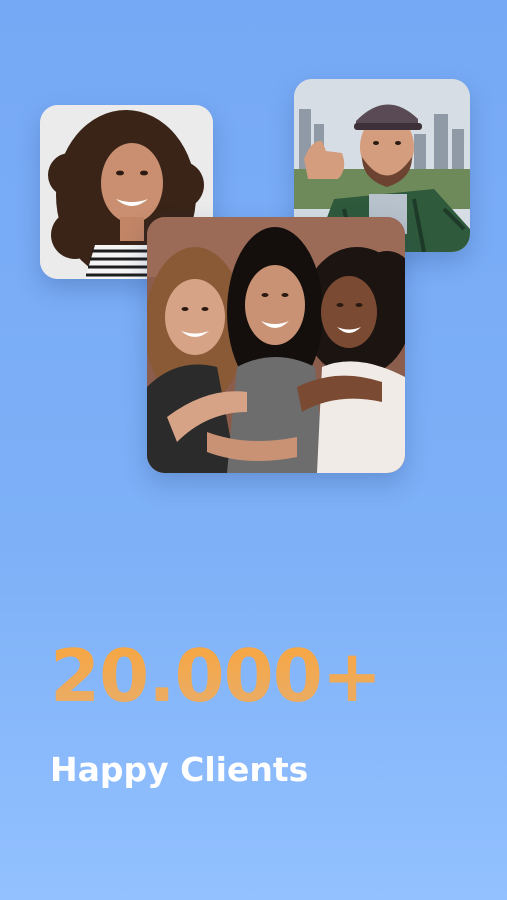 The image size is (507, 900). I want to click on client-photo-group-image, so click(276, 345).